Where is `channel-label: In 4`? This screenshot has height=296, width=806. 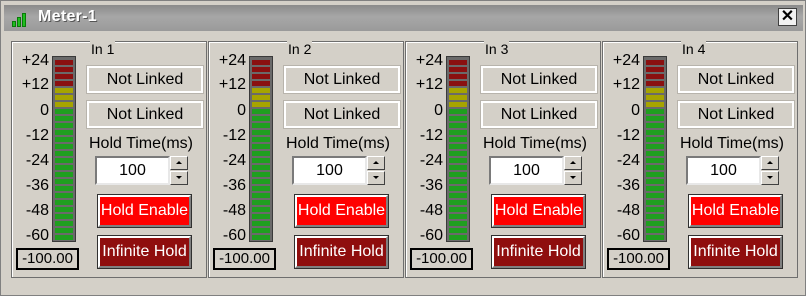 channel-label: In 4 is located at coordinates (694, 49).